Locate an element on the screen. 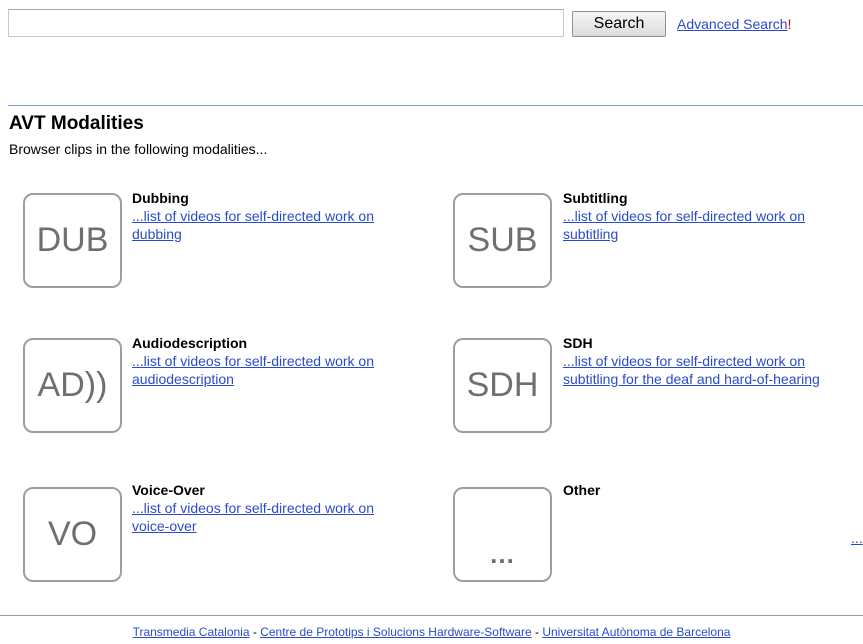 Image resolution: width=863 pixels, height=644 pixels. advanced-search-link: Advanced Search is located at coordinates (732, 24).